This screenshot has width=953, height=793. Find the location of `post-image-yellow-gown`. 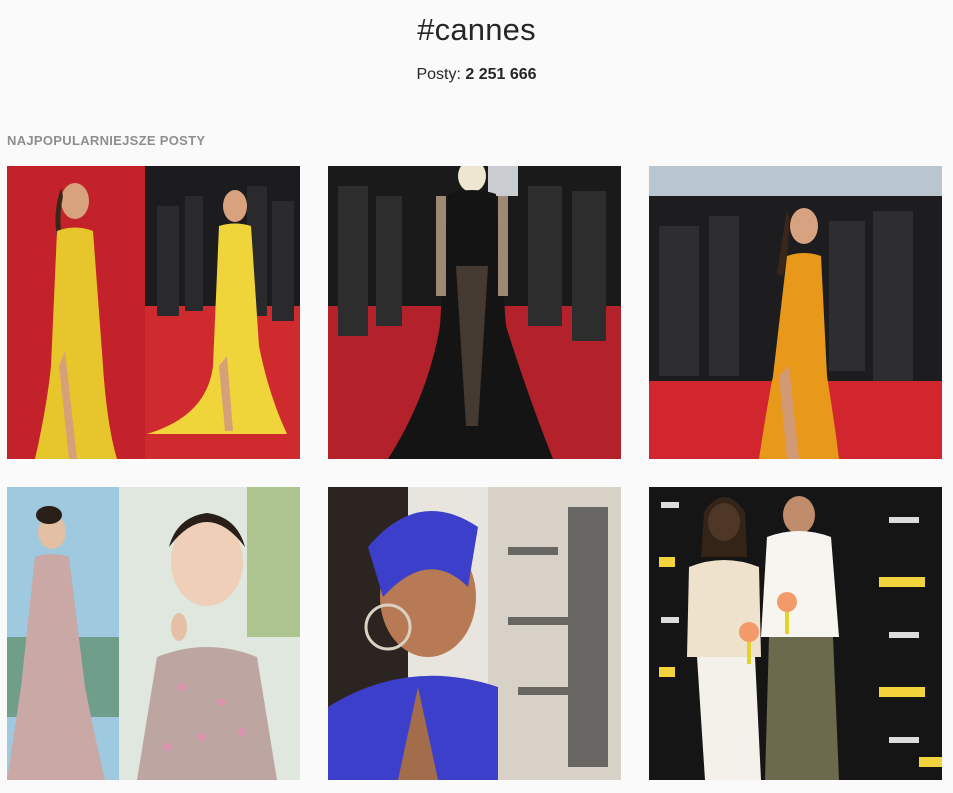

post-image-yellow-gown is located at coordinates (153, 312).